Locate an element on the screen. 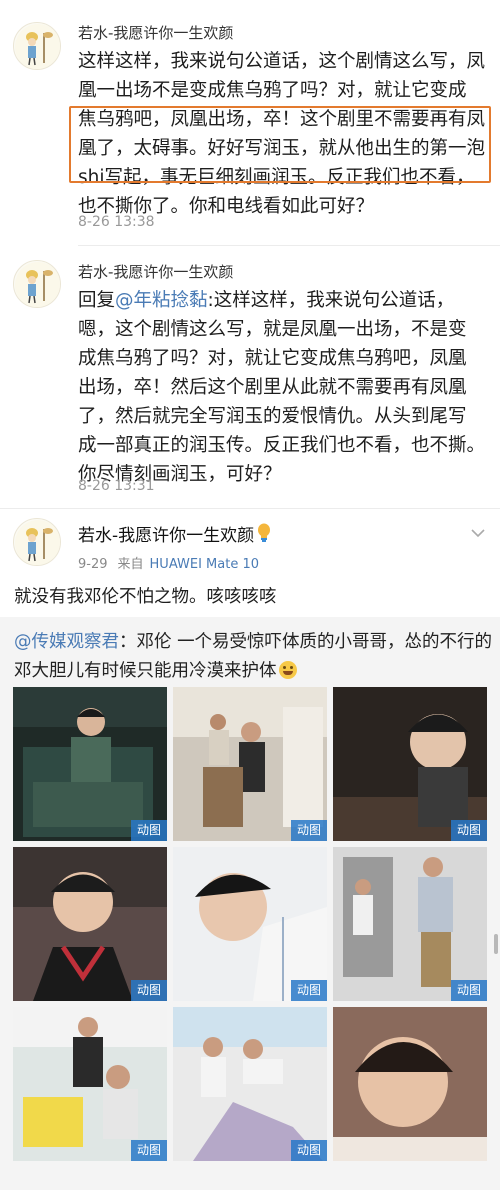 The height and width of the screenshot is (1190, 500). repost-line: 邓大胆儿有时候只能用冷漠来护体 is located at coordinates (254, 671).